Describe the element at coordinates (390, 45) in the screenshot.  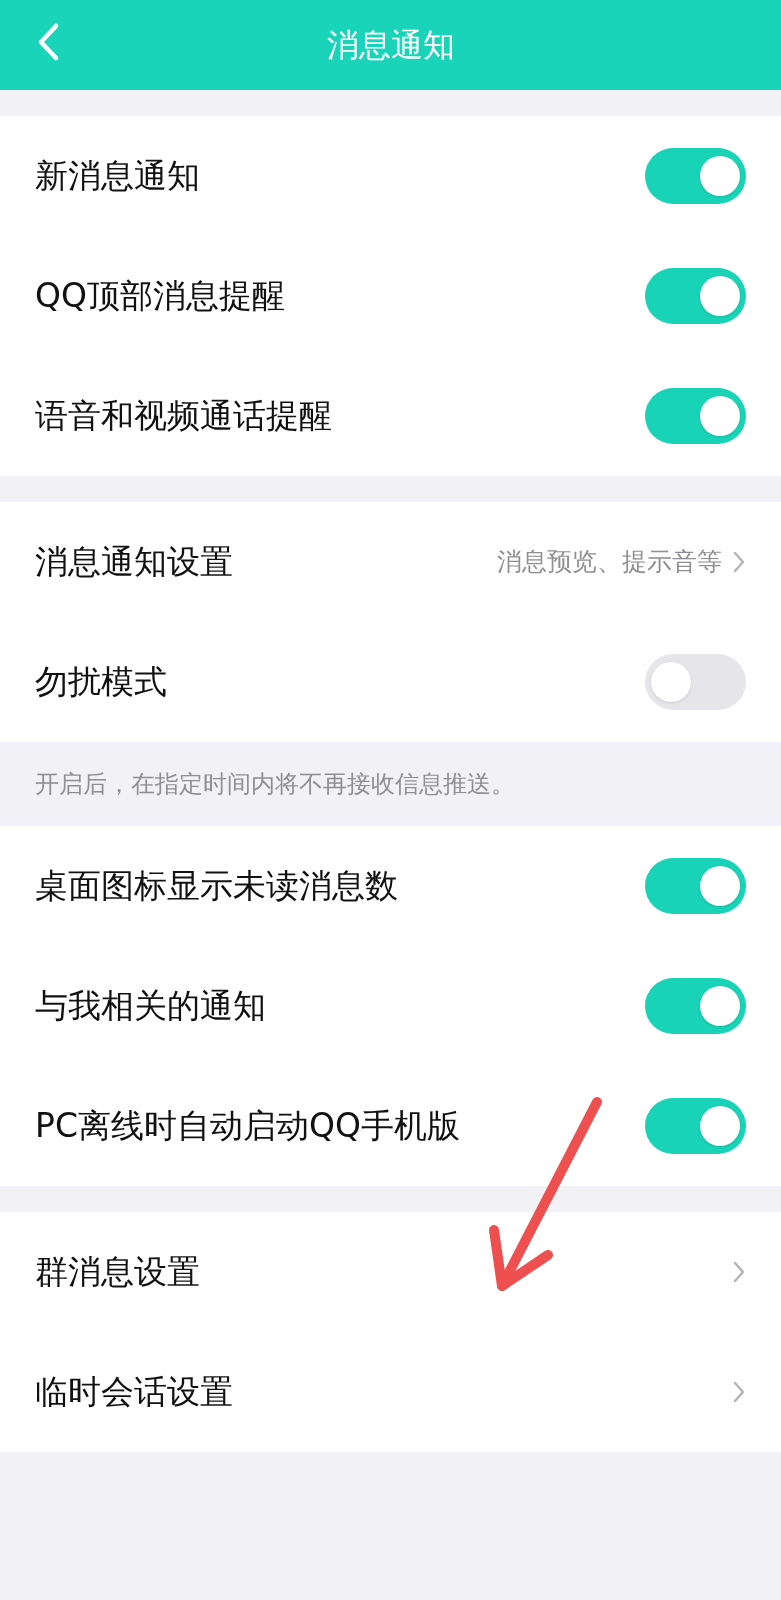
I see `header-title: 消息通知` at that location.